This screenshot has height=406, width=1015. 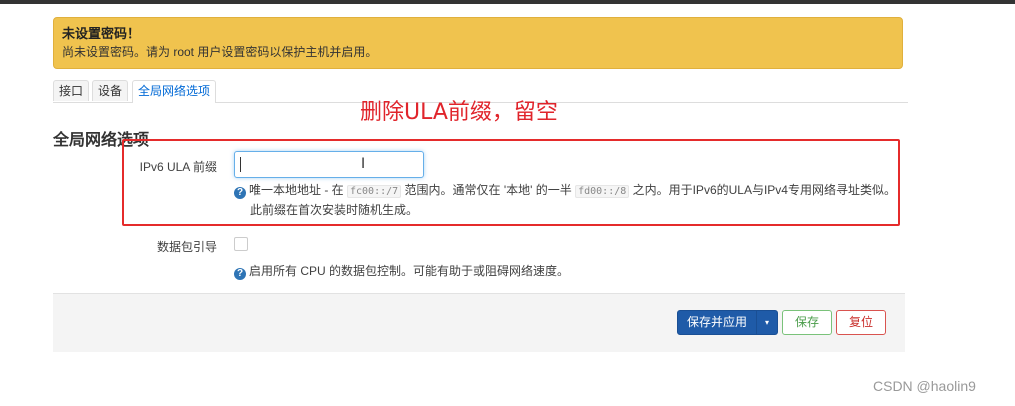 I want to click on password-warning-alert: 未设置密码！ 尚未设置密码。请为 root 用户设置密码以保护主机并启用。, so click(x=478, y=43).